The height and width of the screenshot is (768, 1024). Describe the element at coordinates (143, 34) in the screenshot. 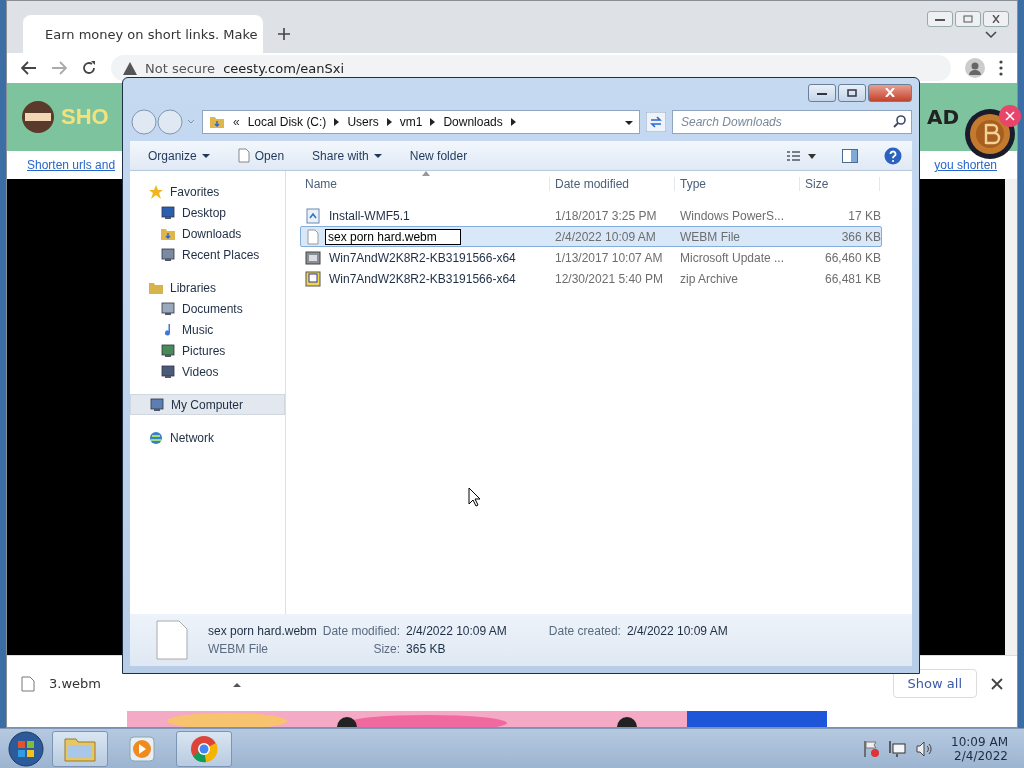

I see `browser-tab: Earn money on short links. Make` at that location.